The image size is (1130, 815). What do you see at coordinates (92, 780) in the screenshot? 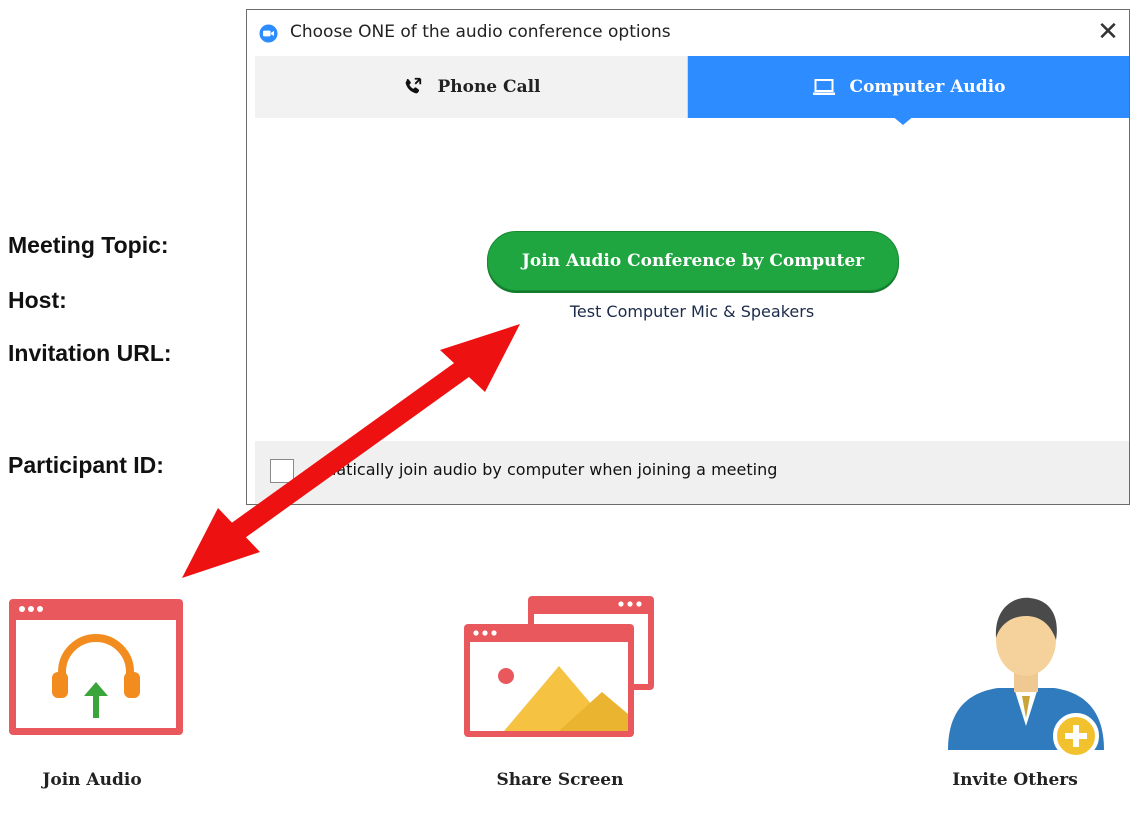
I see `join-audio-label: Join Audio` at bounding box center [92, 780].